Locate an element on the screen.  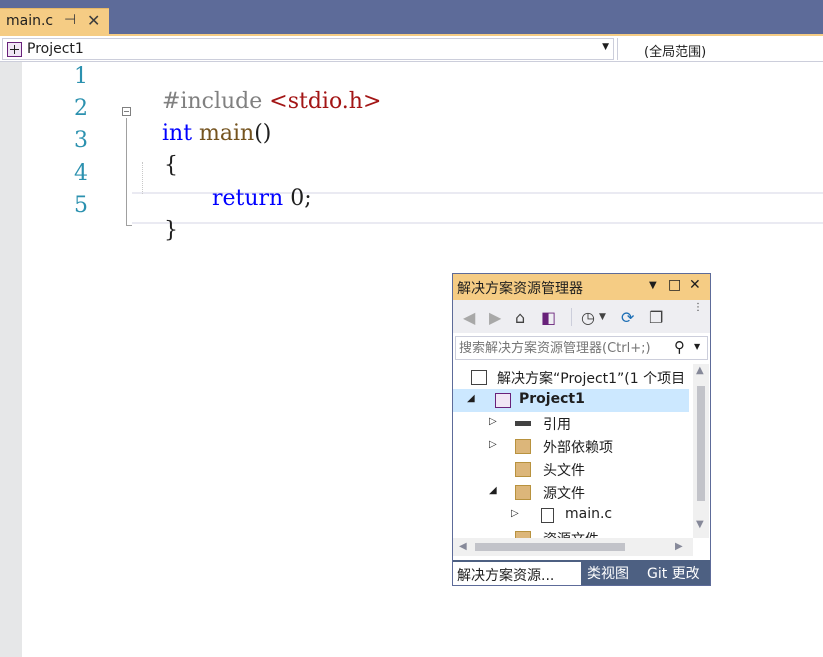
tree-item-solution: 解决方案“Project1”(1 个项目 is located at coordinates (571, 377).